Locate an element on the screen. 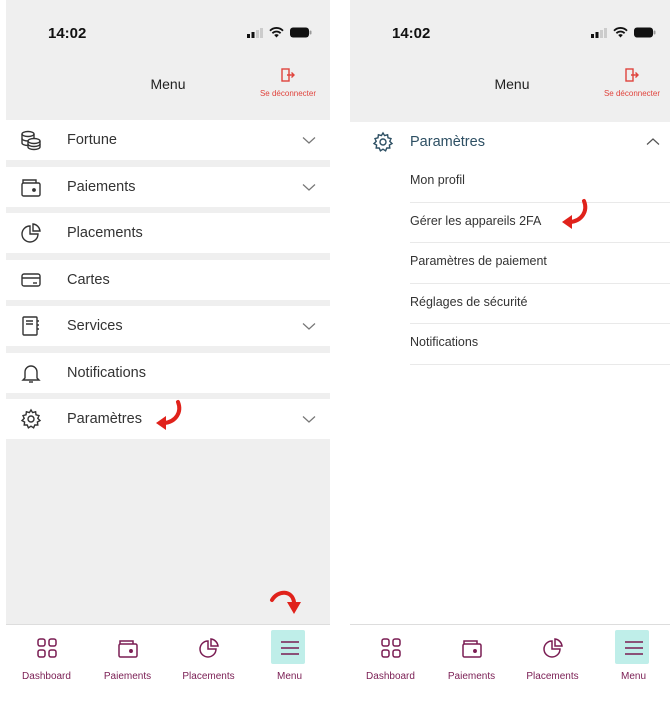 The width and height of the screenshot is (670, 704). submenu-item-notifications: Notifications is located at coordinates (540, 344).